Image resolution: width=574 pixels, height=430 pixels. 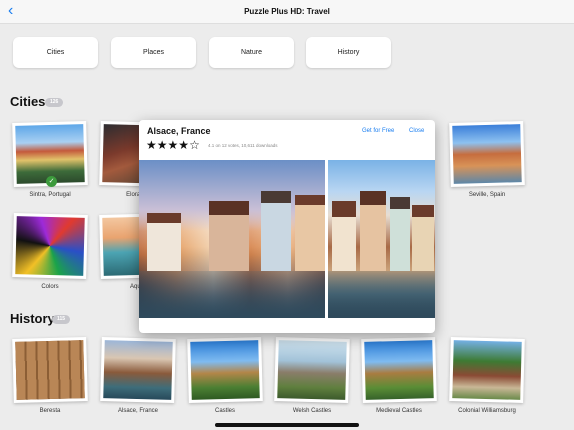 I want to click on puzzle-tile: Castles, so click(x=225, y=375).